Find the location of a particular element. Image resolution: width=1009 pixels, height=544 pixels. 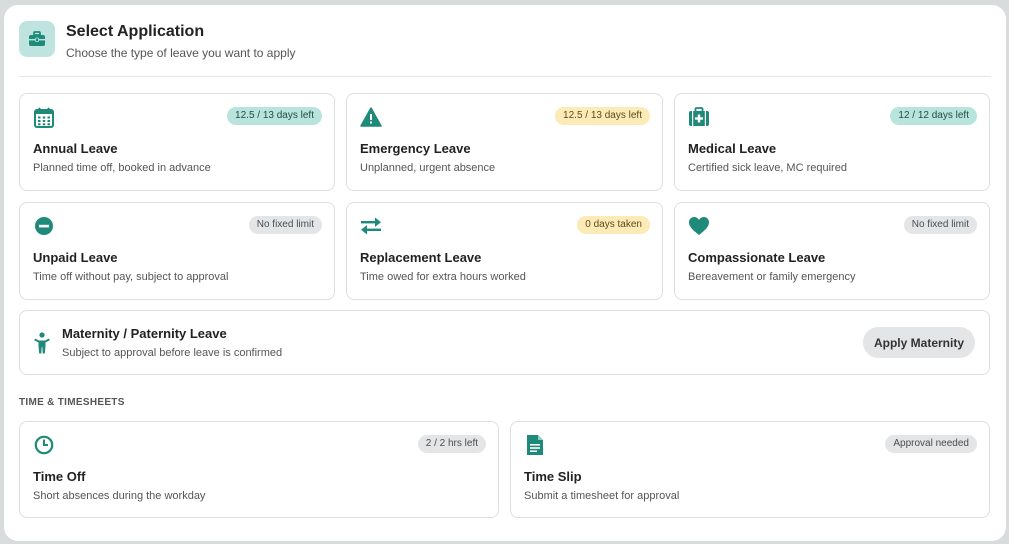

clock-icon is located at coordinates (44, 445).